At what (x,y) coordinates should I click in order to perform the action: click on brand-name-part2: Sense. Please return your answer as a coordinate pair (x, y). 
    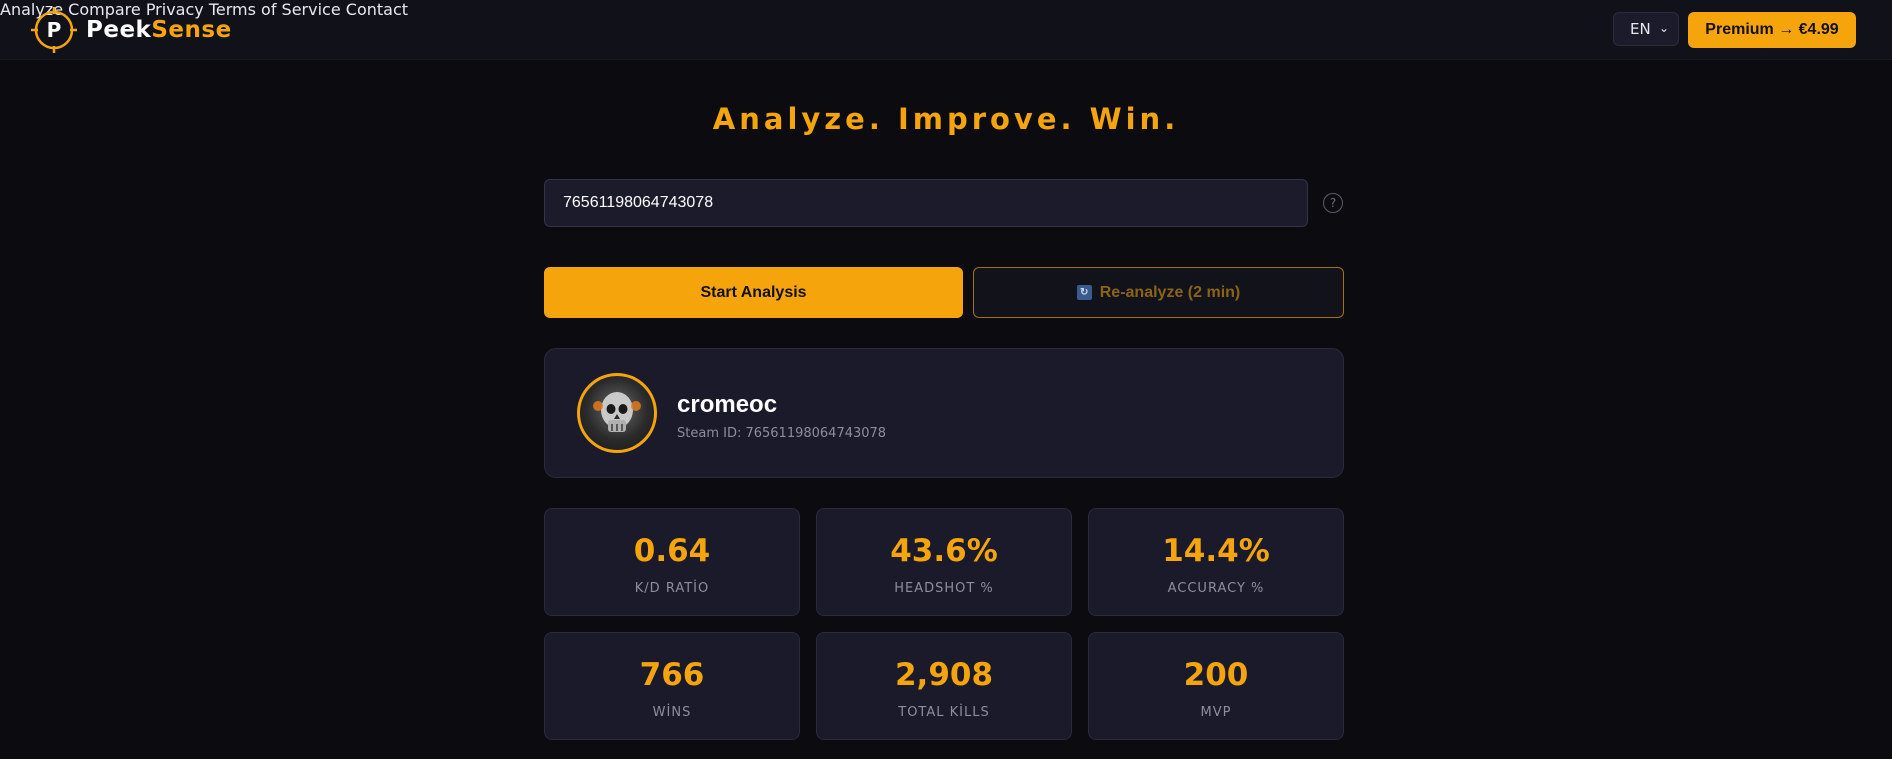
    Looking at the image, I should click on (191, 30).